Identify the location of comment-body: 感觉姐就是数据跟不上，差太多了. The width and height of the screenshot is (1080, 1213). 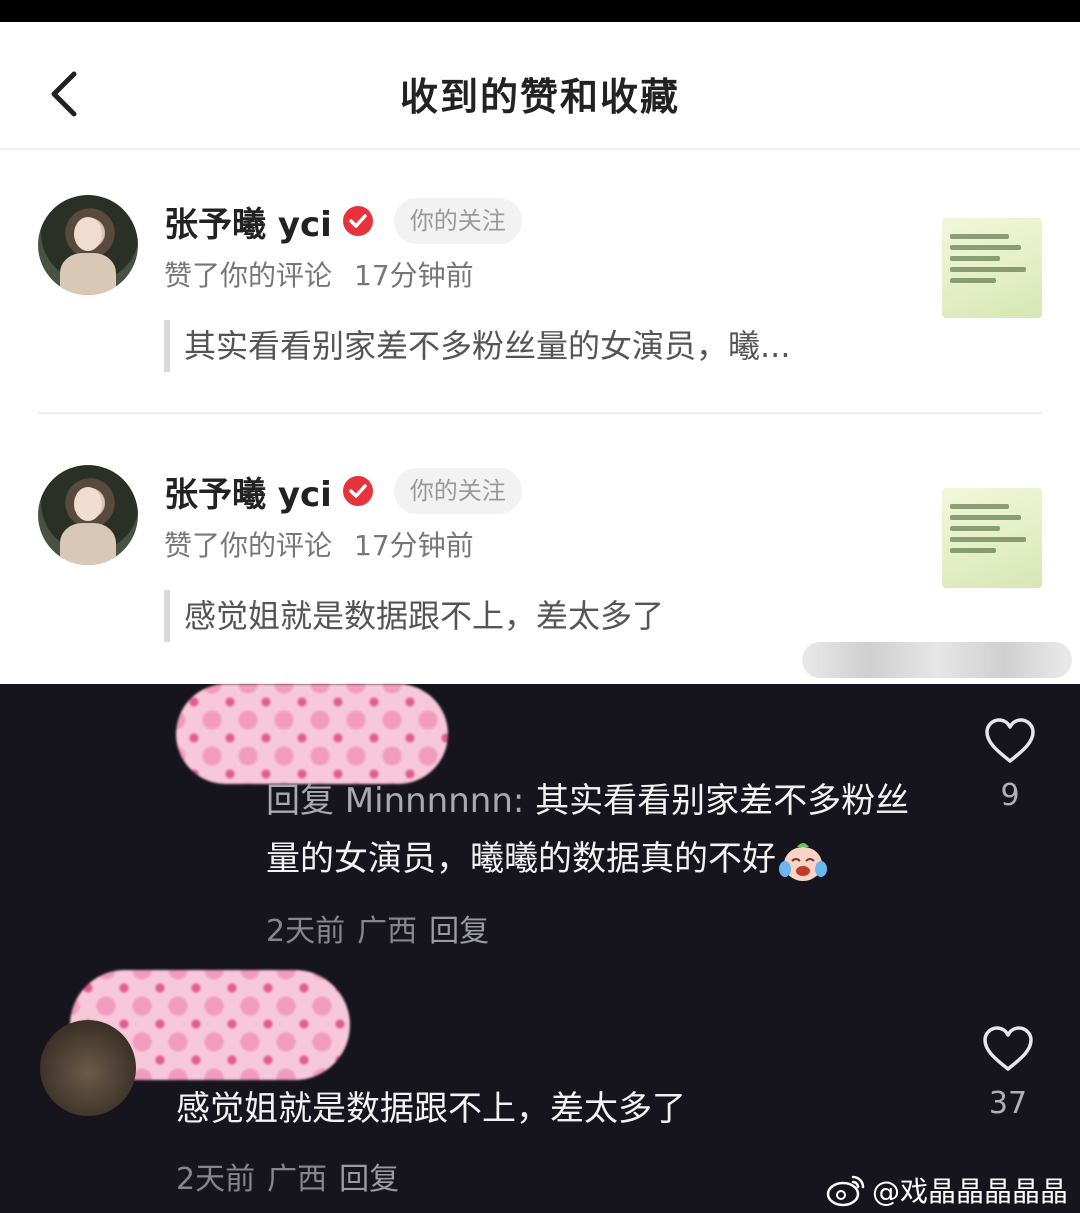
(526, 1109).